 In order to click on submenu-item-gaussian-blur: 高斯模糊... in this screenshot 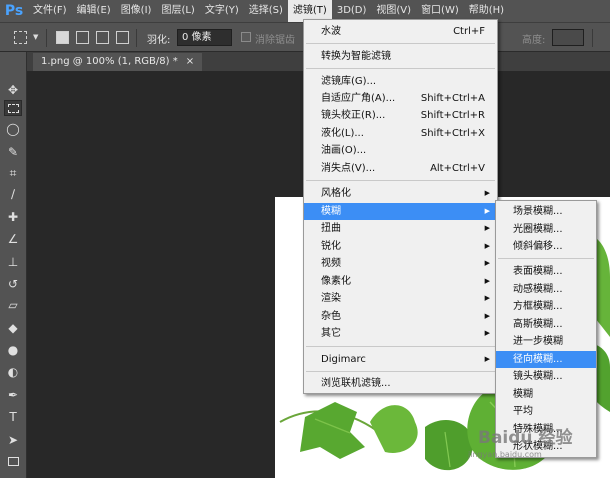, I will do `click(546, 324)`.